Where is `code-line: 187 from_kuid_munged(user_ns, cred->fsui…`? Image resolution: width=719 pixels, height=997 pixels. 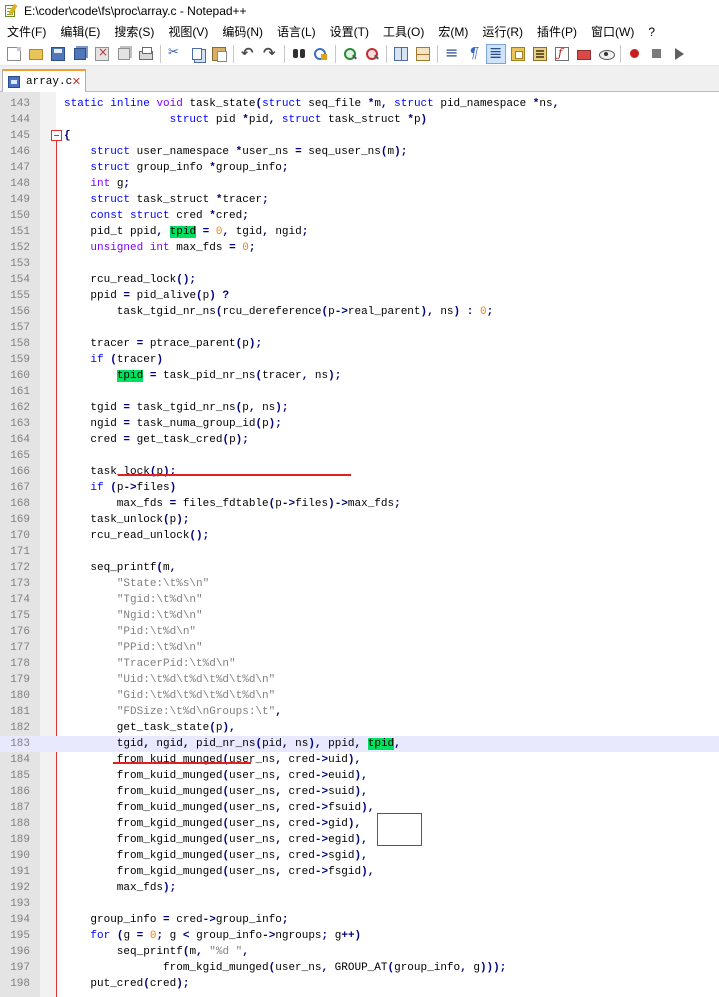 code-line: 187 from_kuid_munged(user_ns, cred->fsui… is located at coordinates (359, 808).